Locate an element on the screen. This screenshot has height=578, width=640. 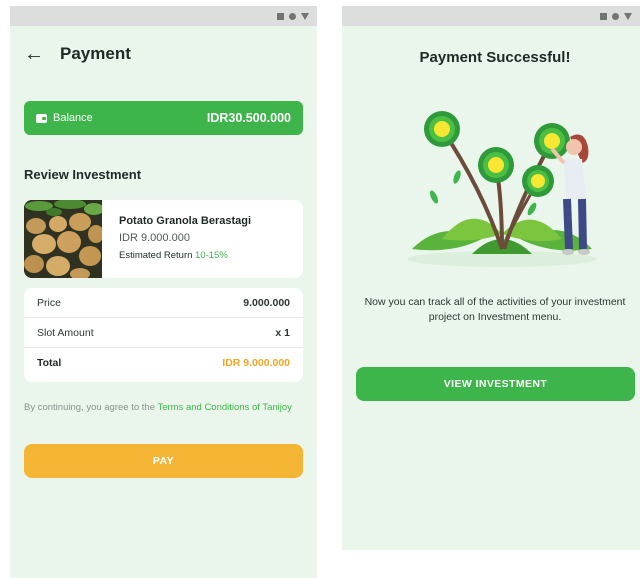
arrow-left-icon: ← is located at coordinates (34, 54).